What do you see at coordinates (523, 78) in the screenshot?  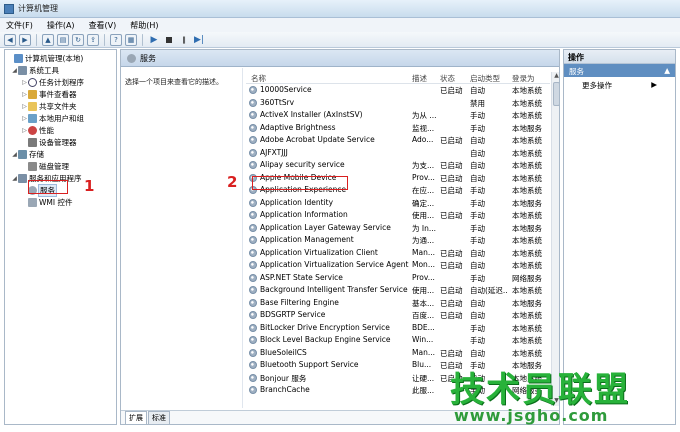 I see `column-header-log-on-as: 登录为` at bounding box center [523, 78].